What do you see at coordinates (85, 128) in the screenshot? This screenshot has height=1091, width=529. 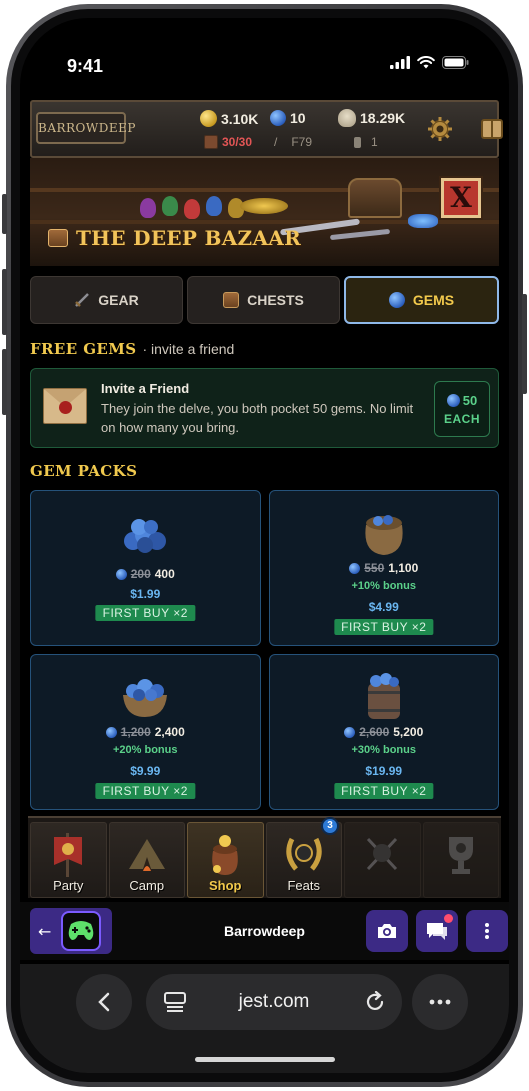 I see `game-logo: BARROWDEEP` at bounding box center [85, 128].